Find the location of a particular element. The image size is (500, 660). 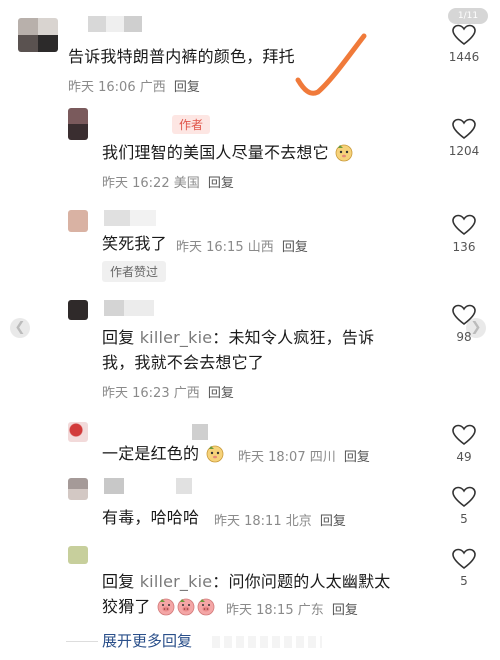

comment-text-line2: 我，我就不会去想它了 is located at coordinates (183, 362).